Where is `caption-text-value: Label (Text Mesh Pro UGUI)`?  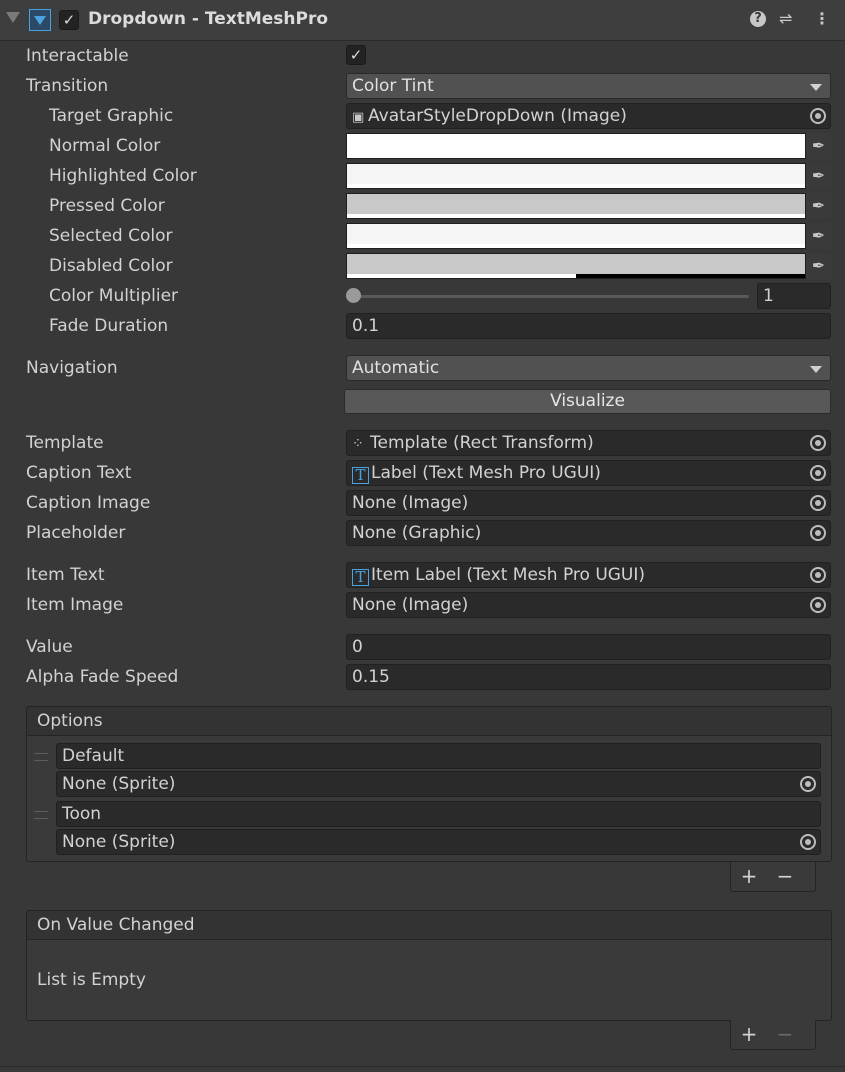 caption-text-value: Label (Text Mesh Pro UGUI) is located at coordinates (486, 473).